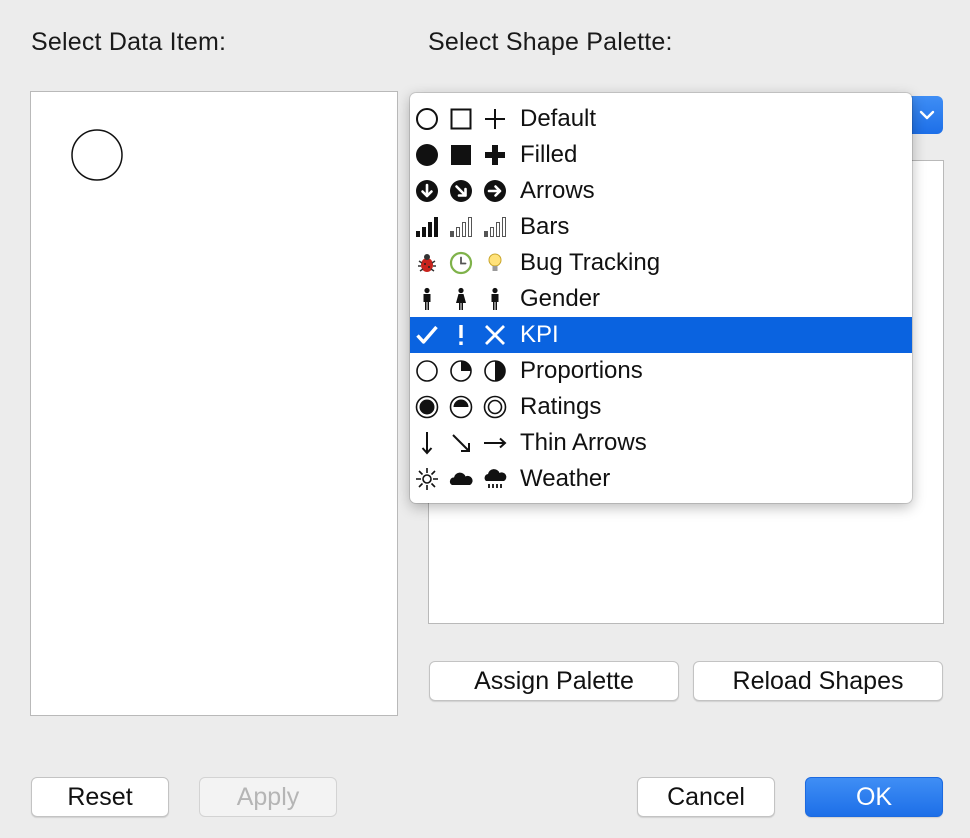 This screenshot has width=970, height=838. I want to click on menu-item-label: KPI, so click(539, 334).